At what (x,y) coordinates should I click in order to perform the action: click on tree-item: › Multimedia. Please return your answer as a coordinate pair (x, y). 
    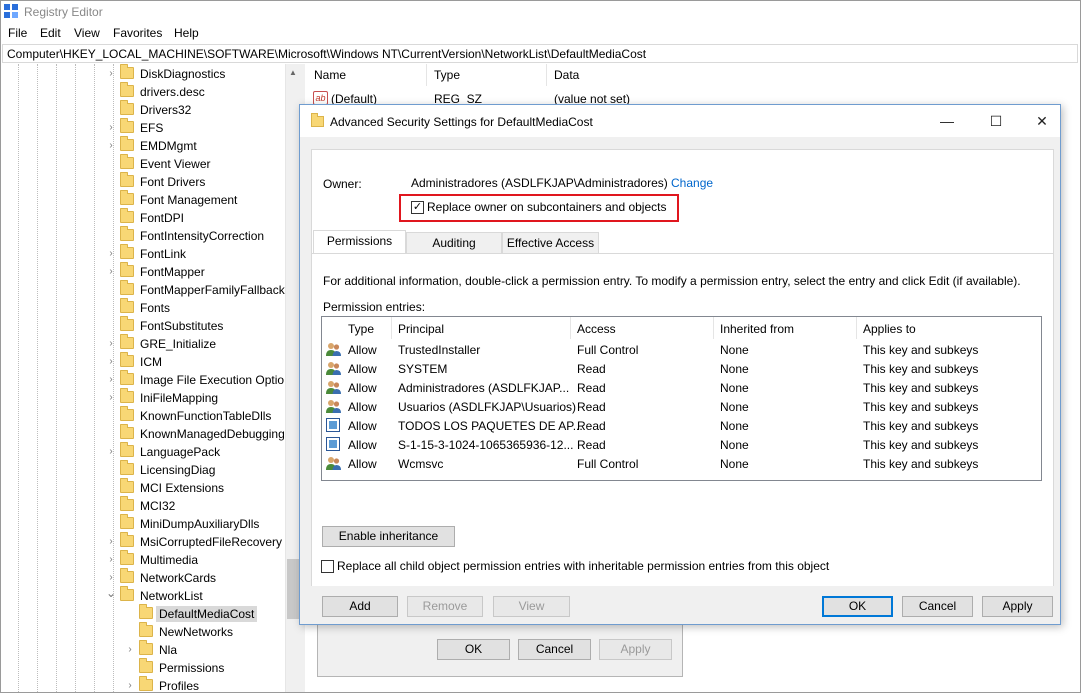
    Looking at the image, I should click on (194, 559).